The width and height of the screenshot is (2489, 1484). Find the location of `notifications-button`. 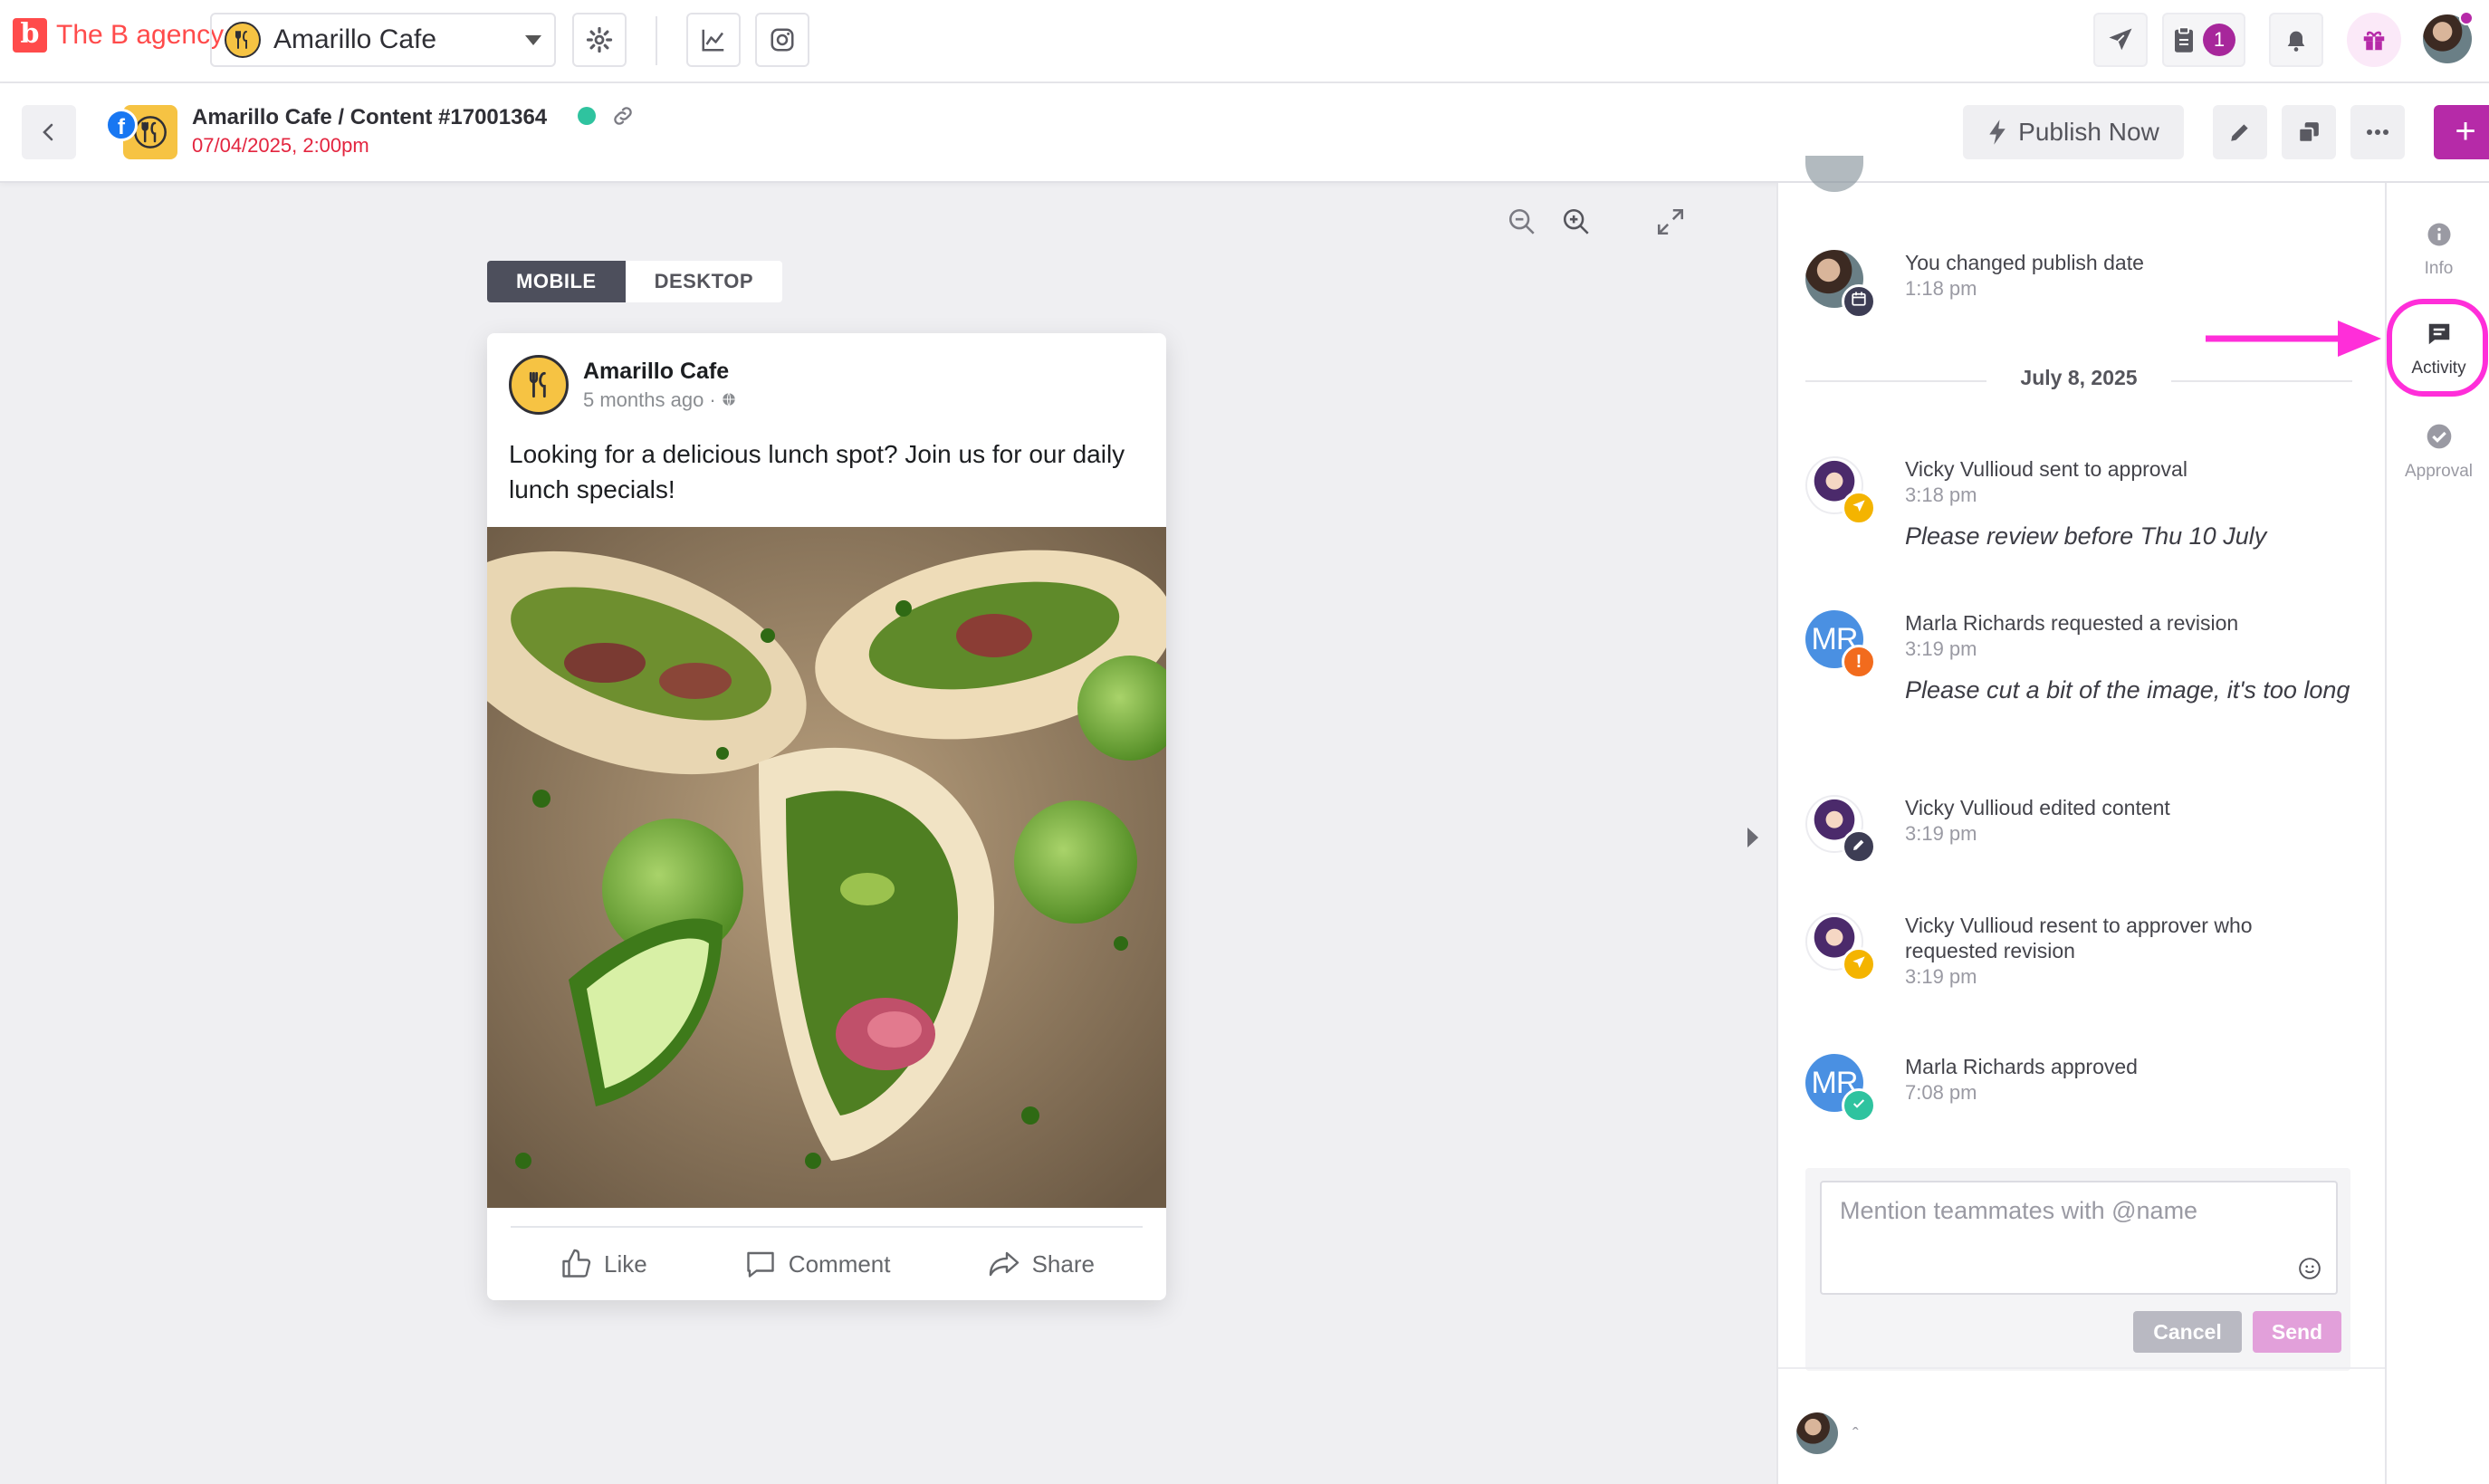

notifications-button is located at coordinates (2296, 40).